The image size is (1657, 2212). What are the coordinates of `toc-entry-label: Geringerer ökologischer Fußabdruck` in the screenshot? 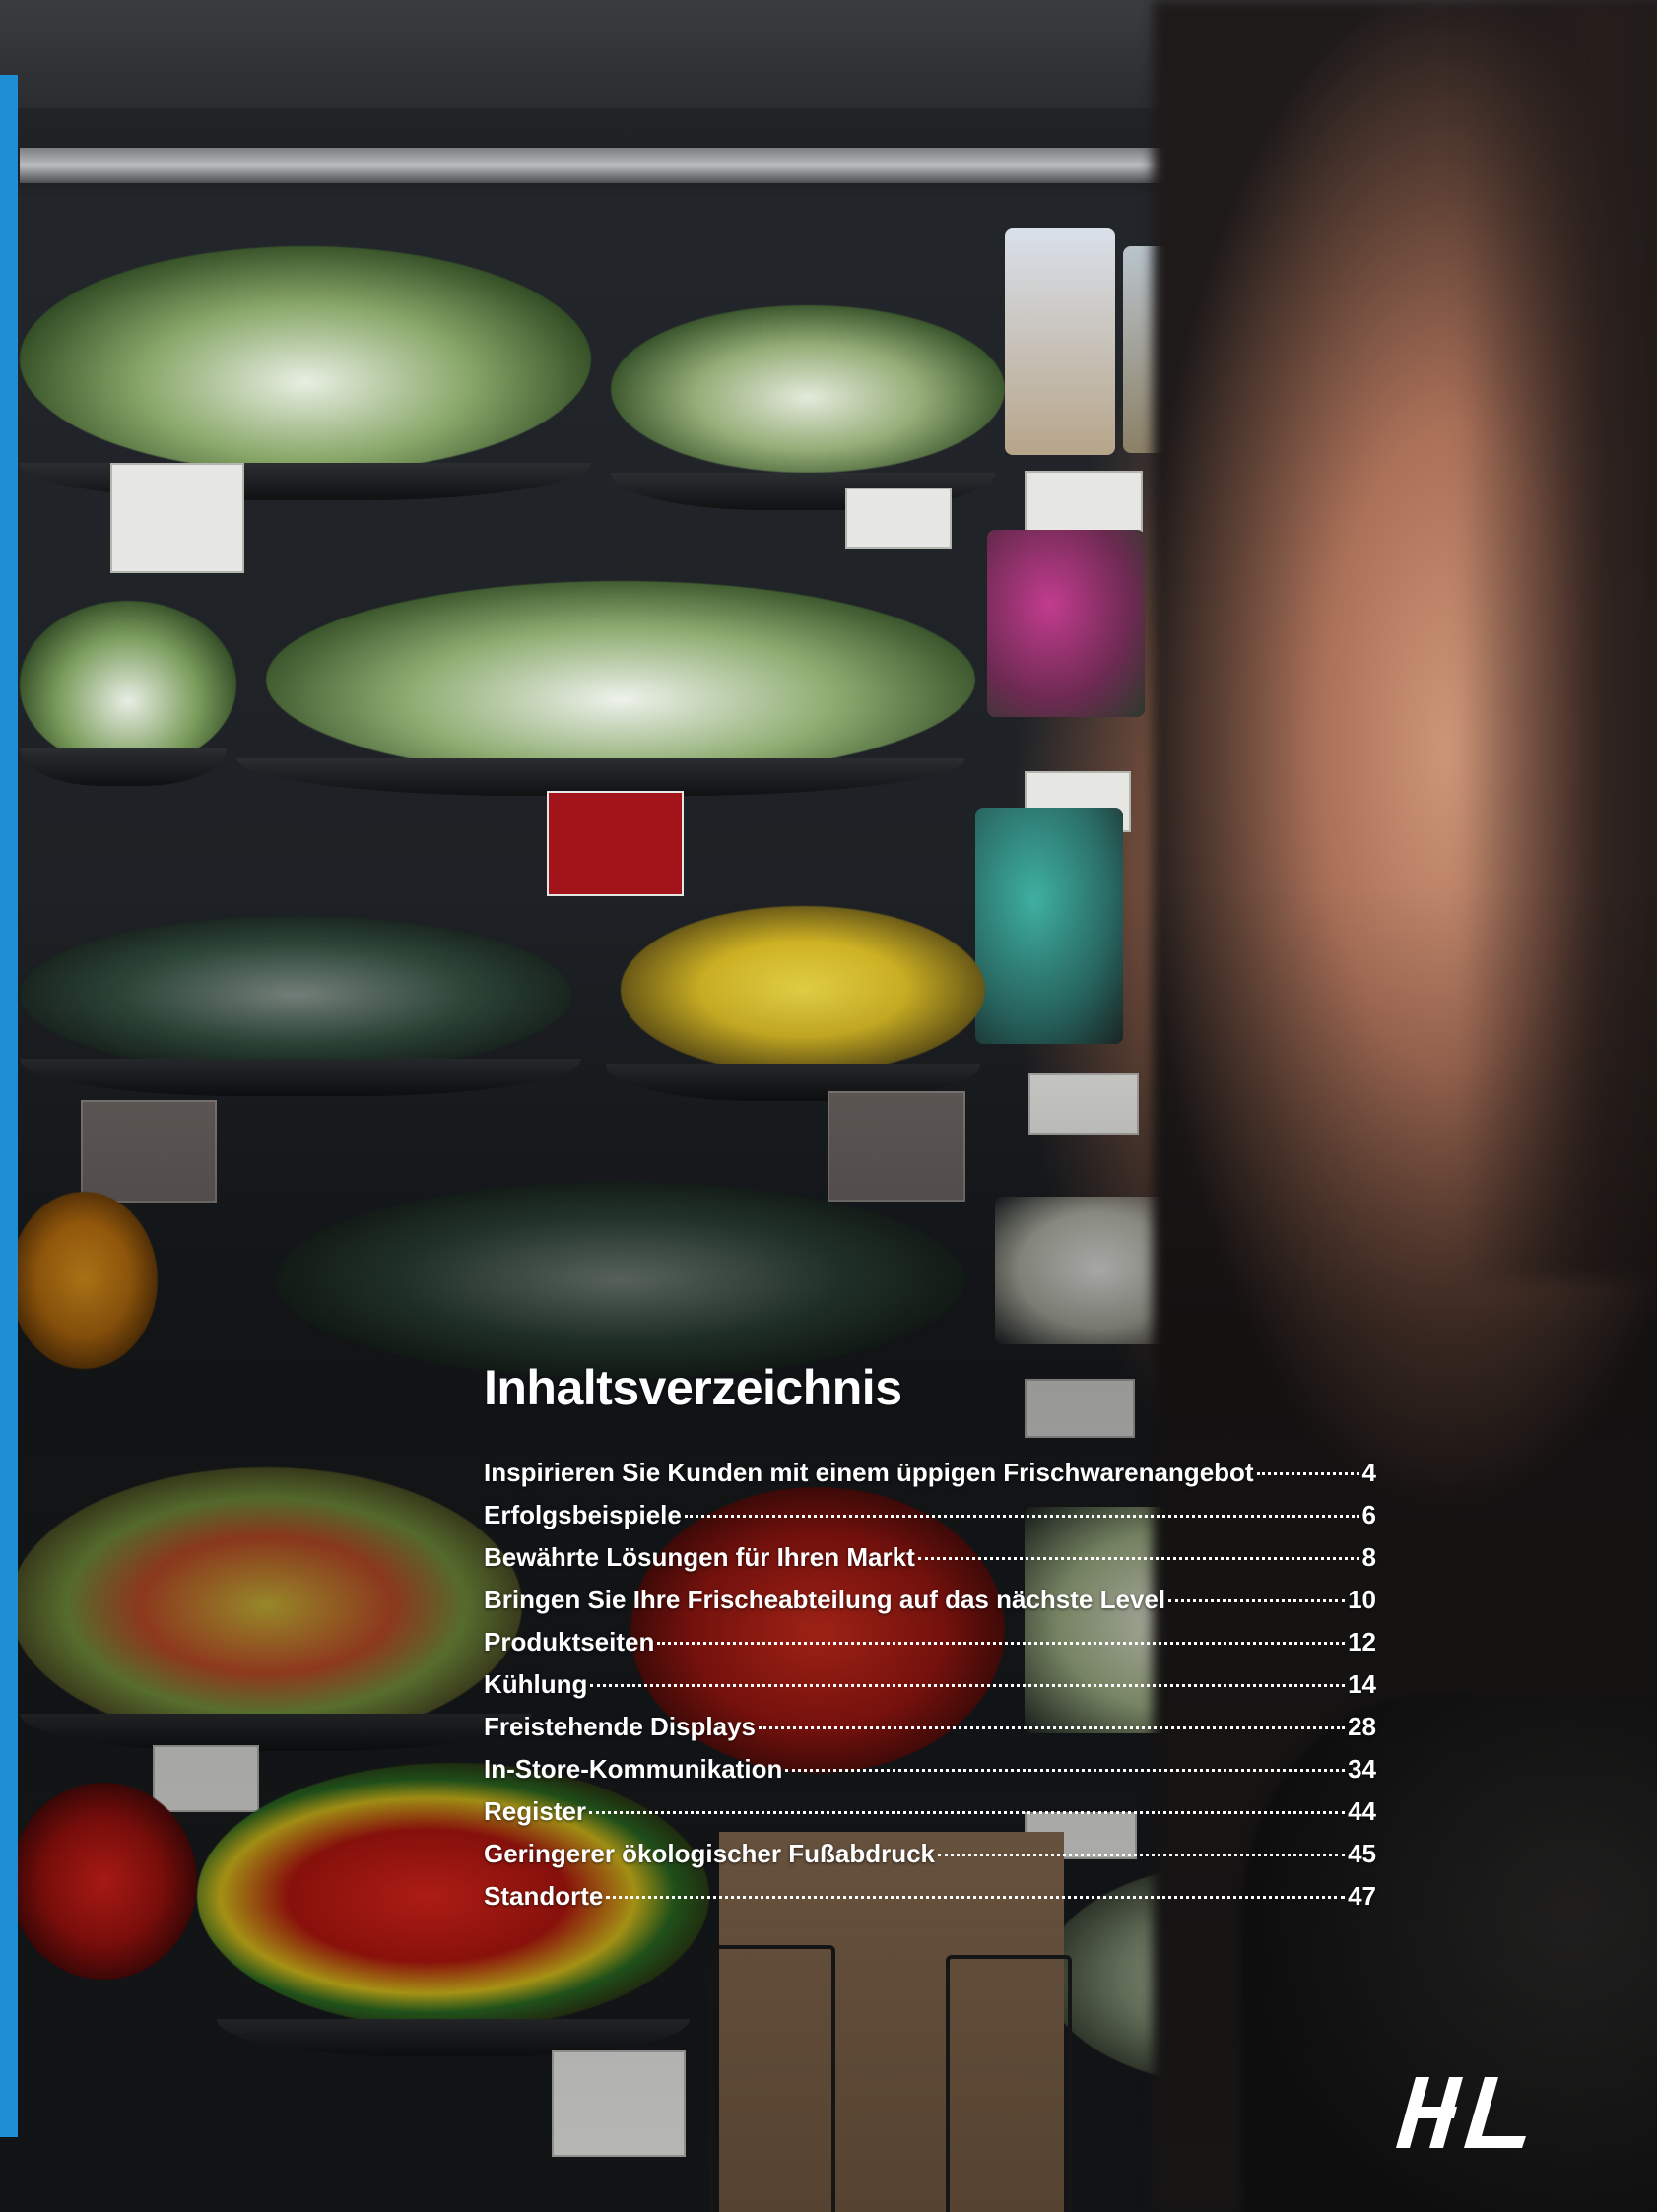 It's located at (709, 1853).